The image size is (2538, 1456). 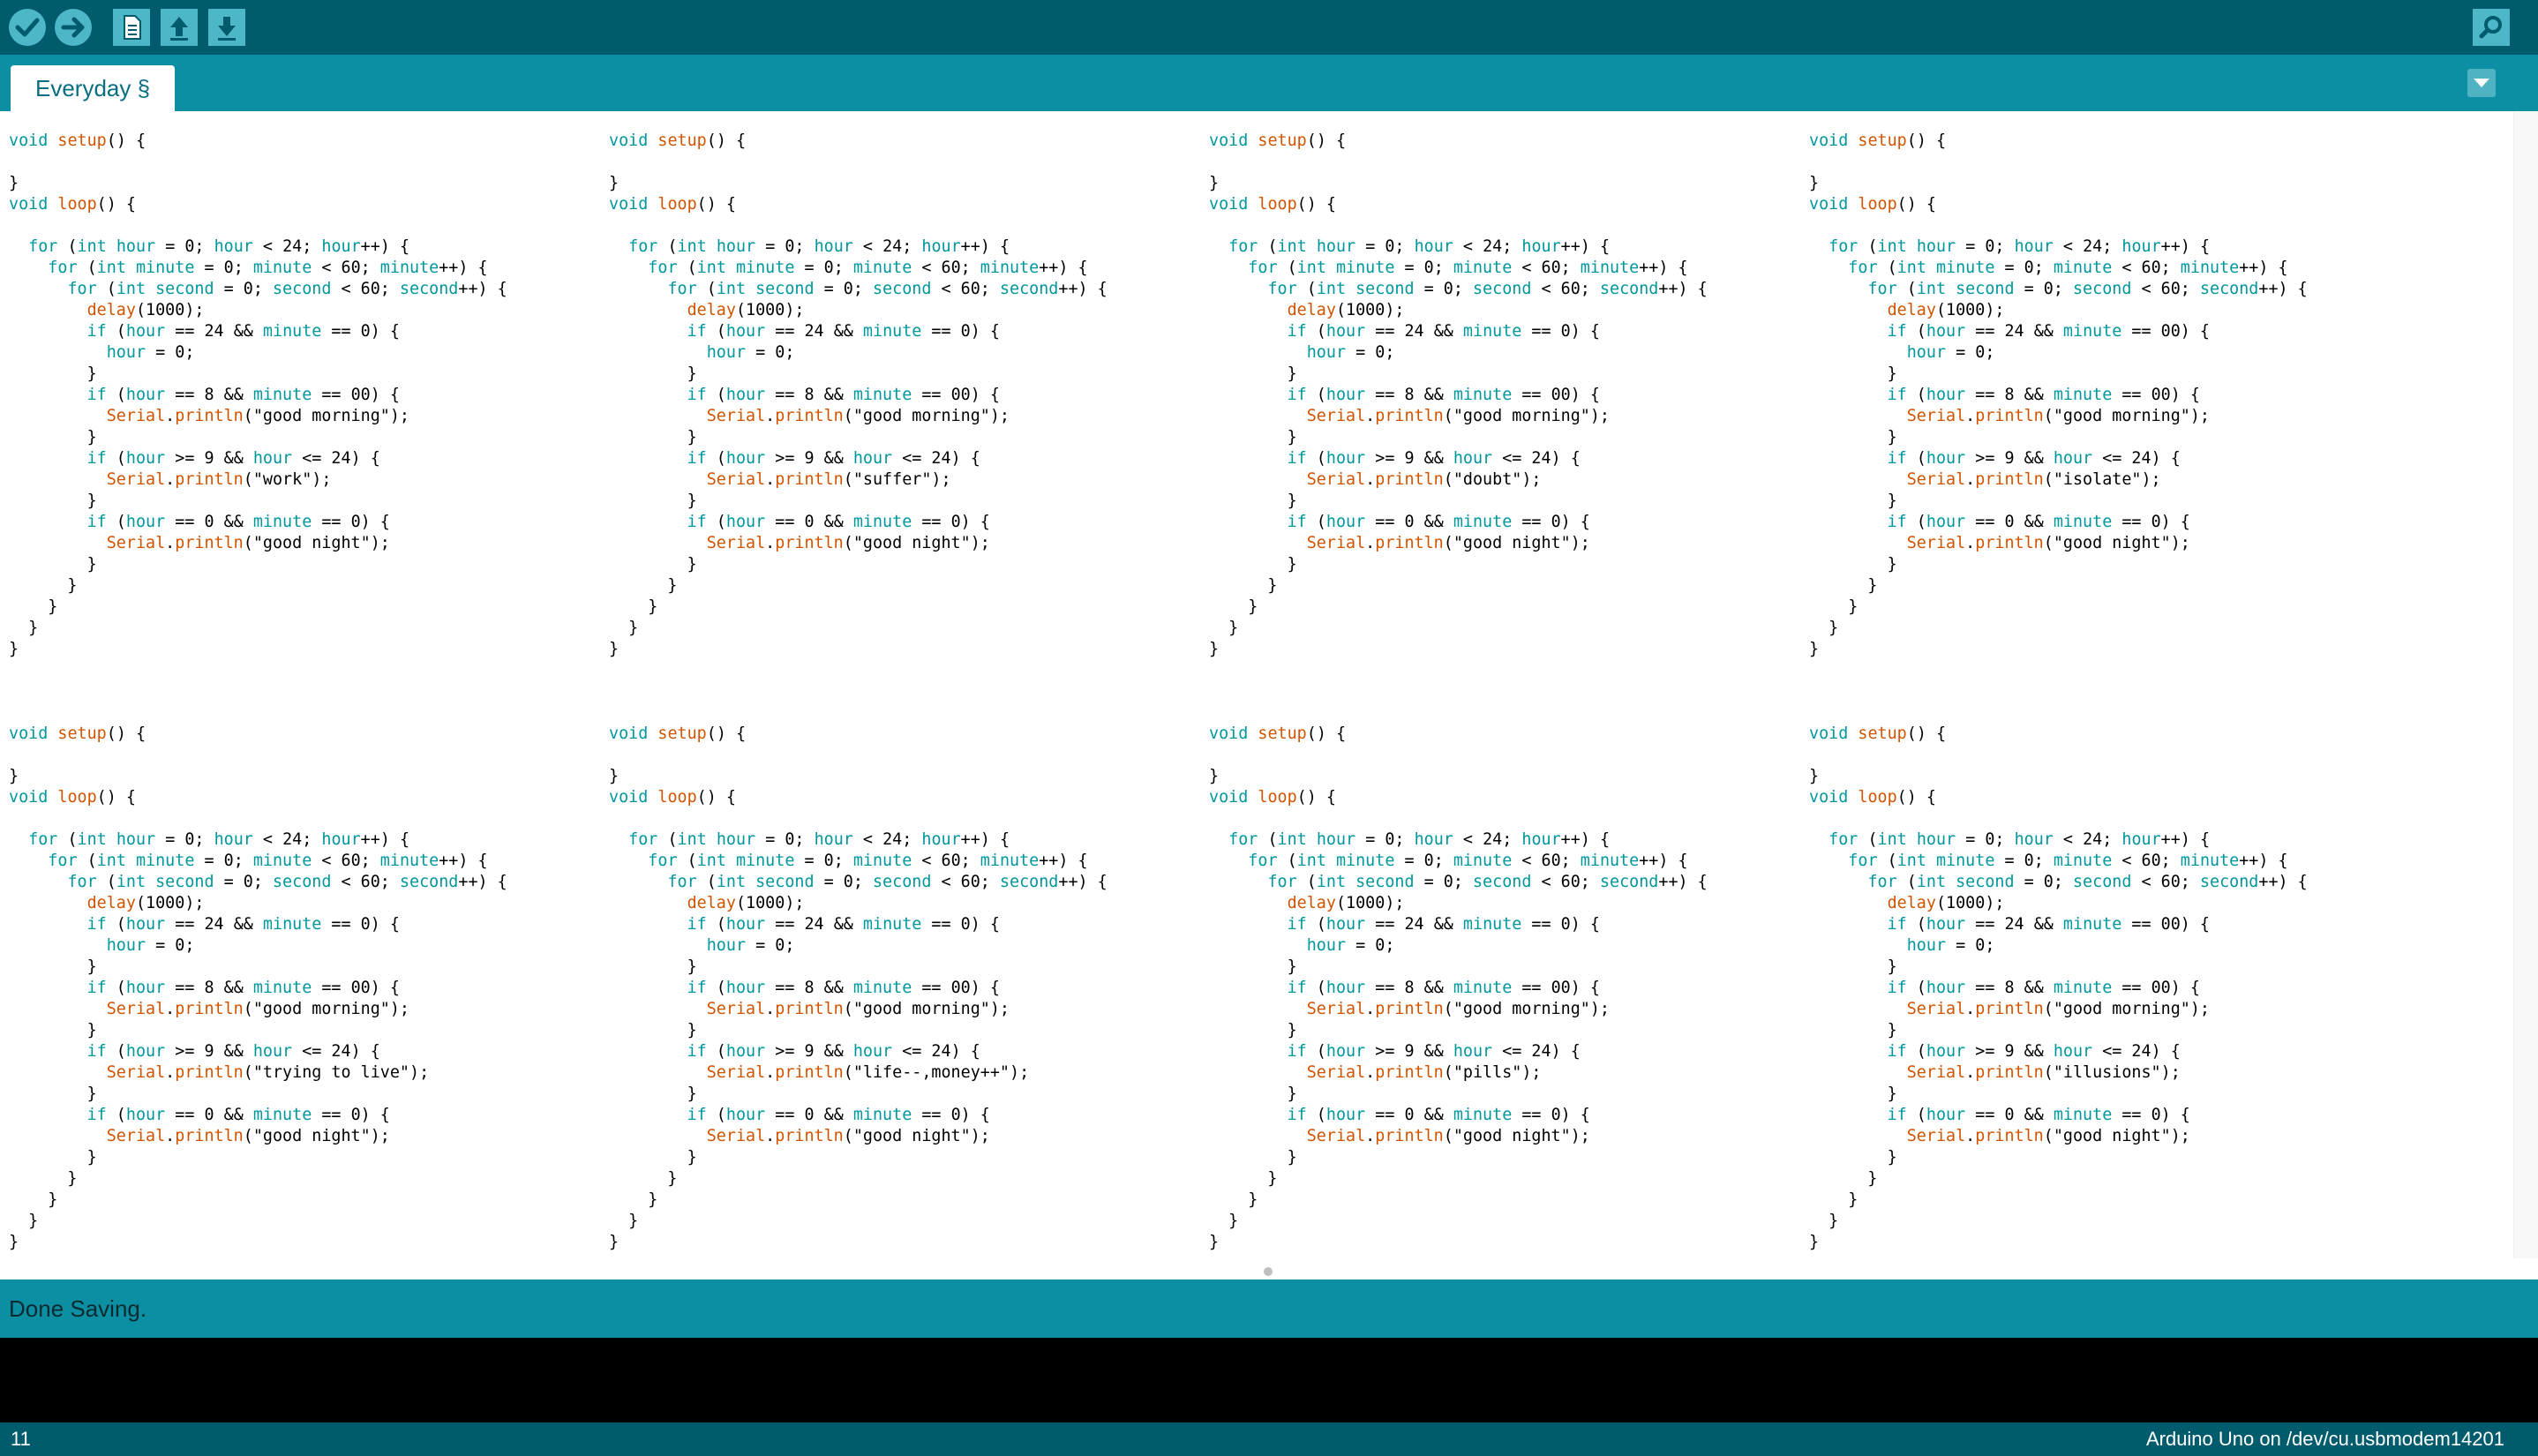 I want to click on chevron-down-icon, so click(x=2481, y=83).